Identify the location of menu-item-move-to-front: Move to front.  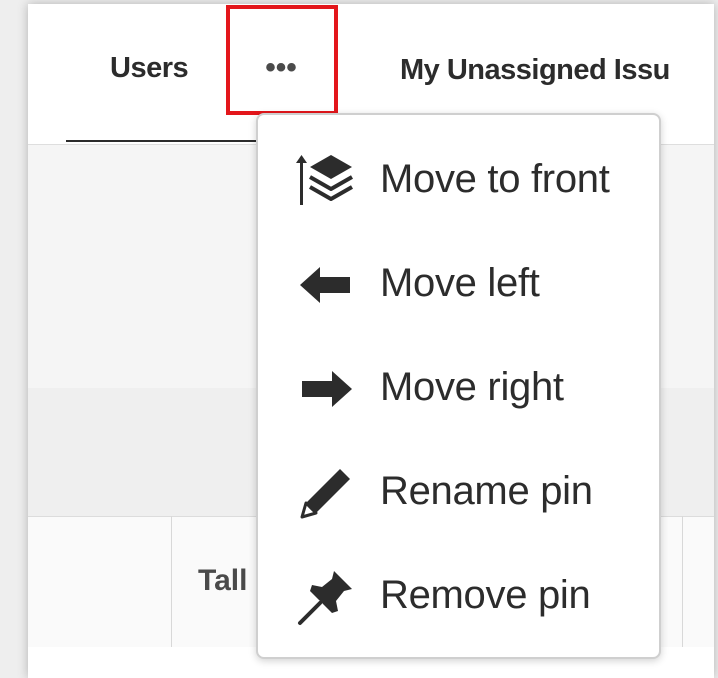
(458, 167).